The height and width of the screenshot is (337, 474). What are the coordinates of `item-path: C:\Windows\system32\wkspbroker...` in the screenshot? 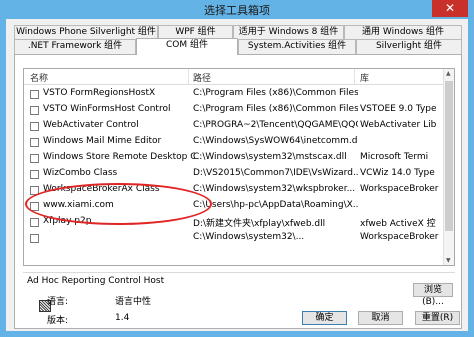 It's located at (274, 189).